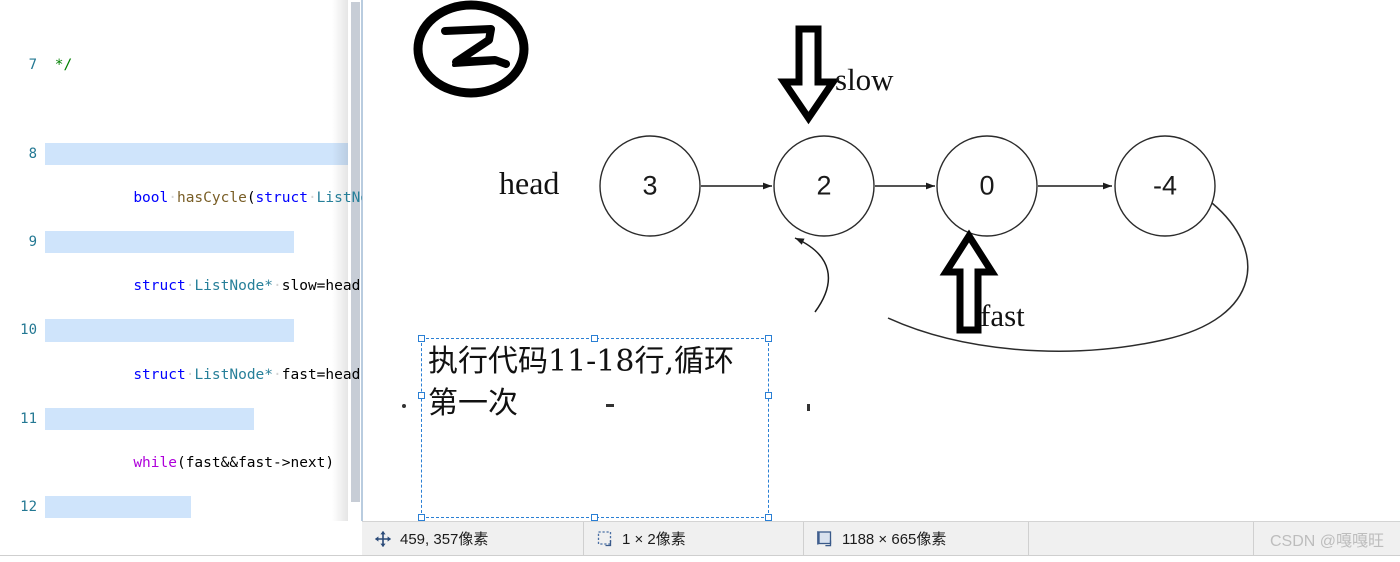 The width and height of the screenshot is (1400, 562). I want to click on status-selection-cell: 1 × 2像素, so click(694, 538).